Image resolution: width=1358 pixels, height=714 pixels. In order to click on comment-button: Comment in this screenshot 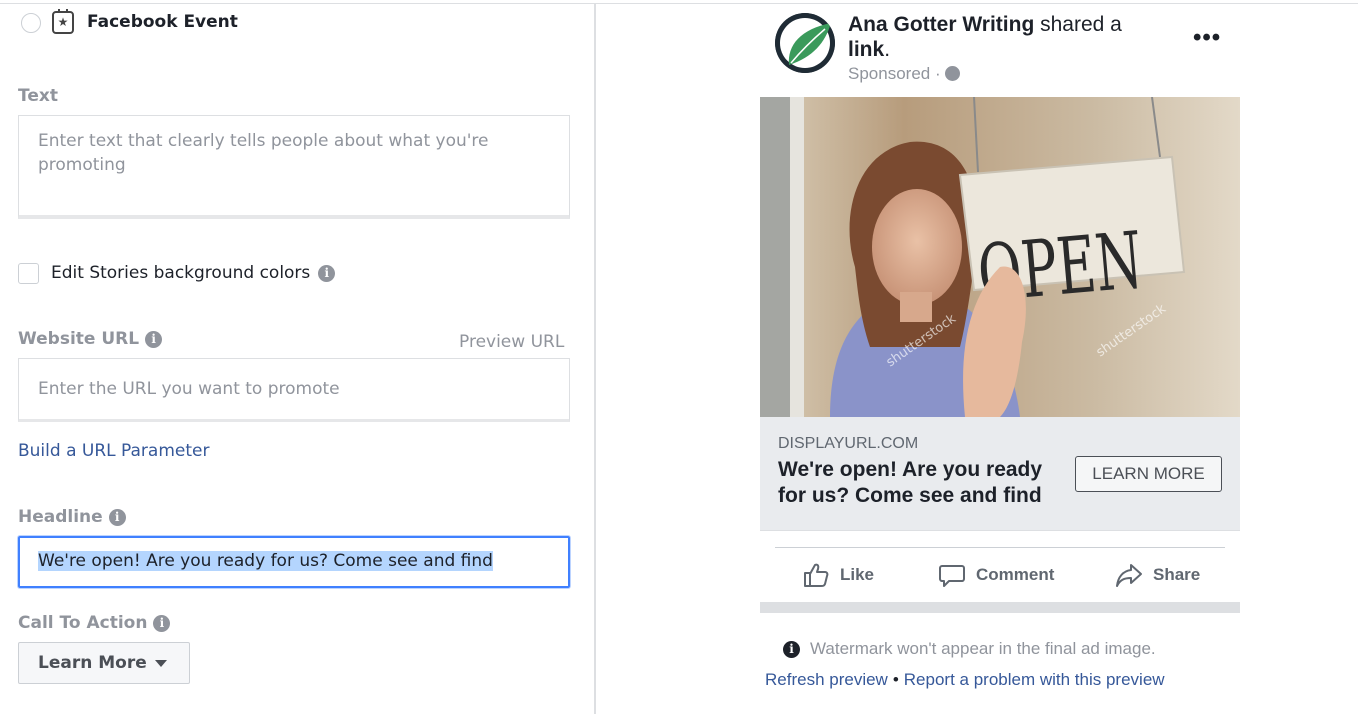, I will do `click(996, 575)`.